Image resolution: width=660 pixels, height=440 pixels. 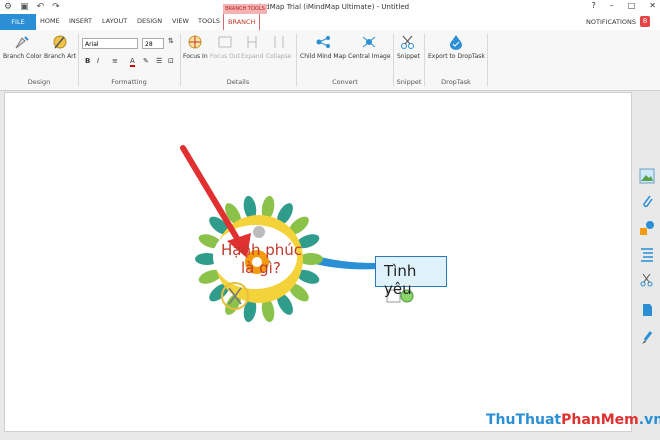 I want to click on child-mind-map-label: Child Mind Map, so click(x=323, y=56).